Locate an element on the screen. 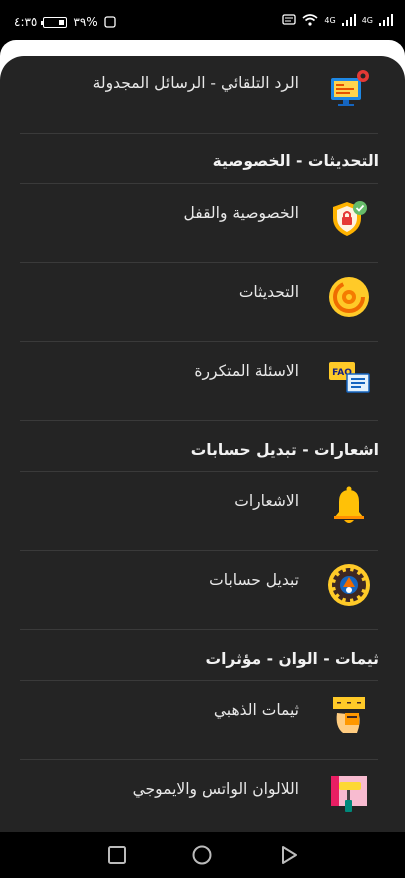 This screenshot has width=405, height=878. navigation-bar is located at coordinates (202, 855).